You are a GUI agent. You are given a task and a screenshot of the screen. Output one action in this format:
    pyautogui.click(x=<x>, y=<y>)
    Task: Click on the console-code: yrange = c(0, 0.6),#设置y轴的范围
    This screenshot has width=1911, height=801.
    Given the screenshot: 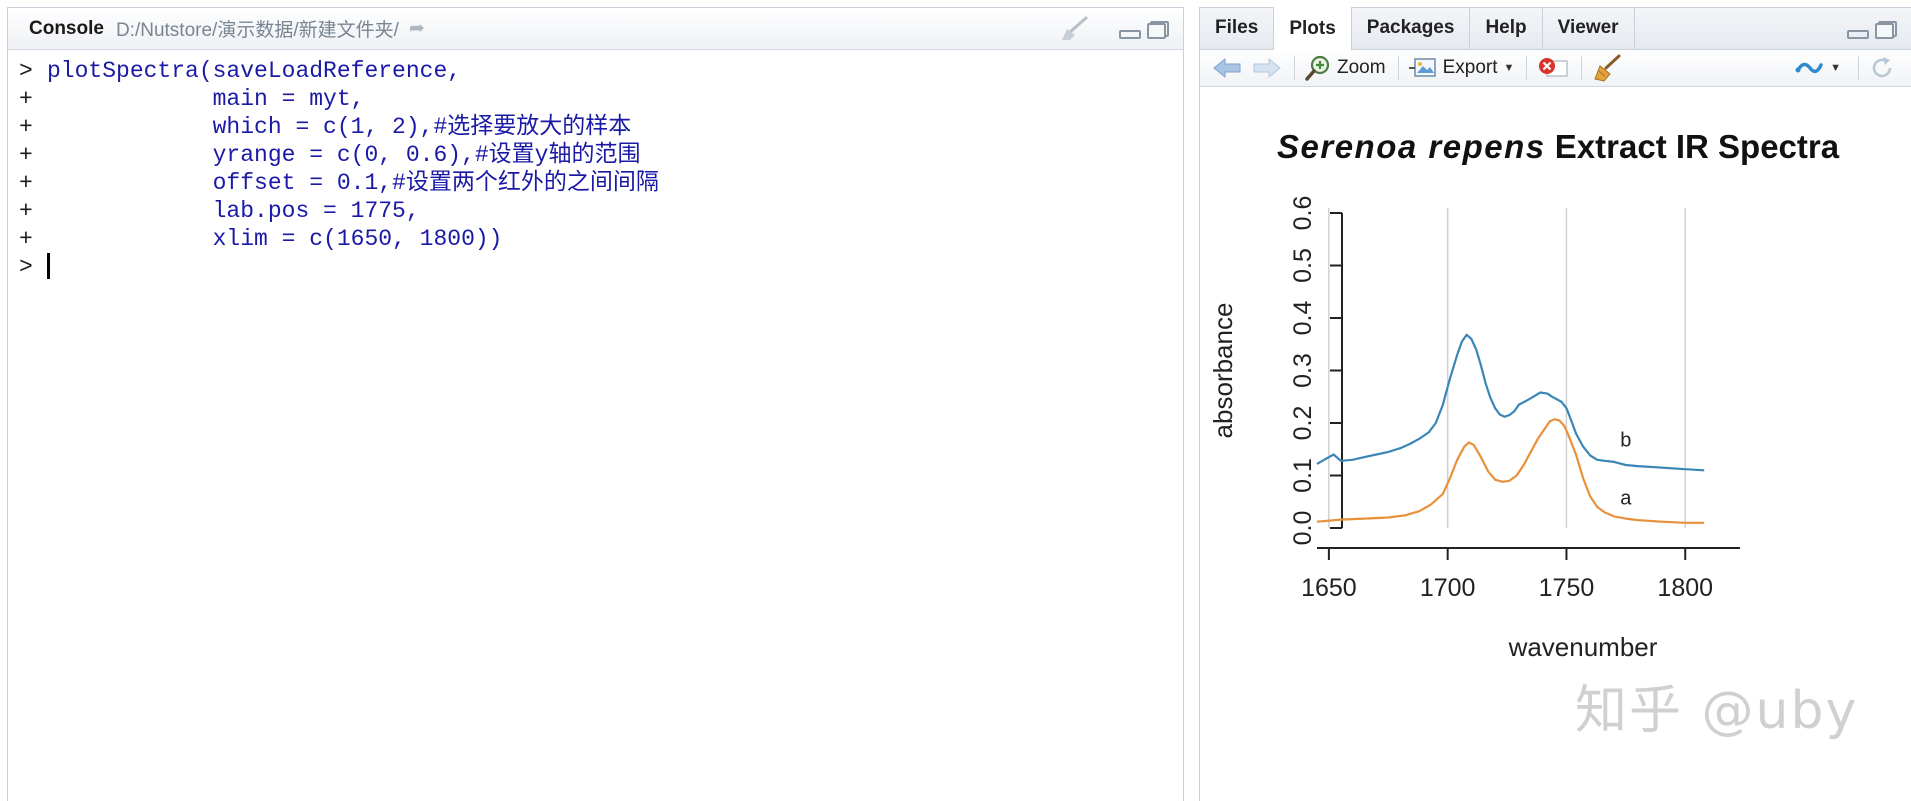 What is the action you would take?
    pyautogui.click(x=344, y=155)
    